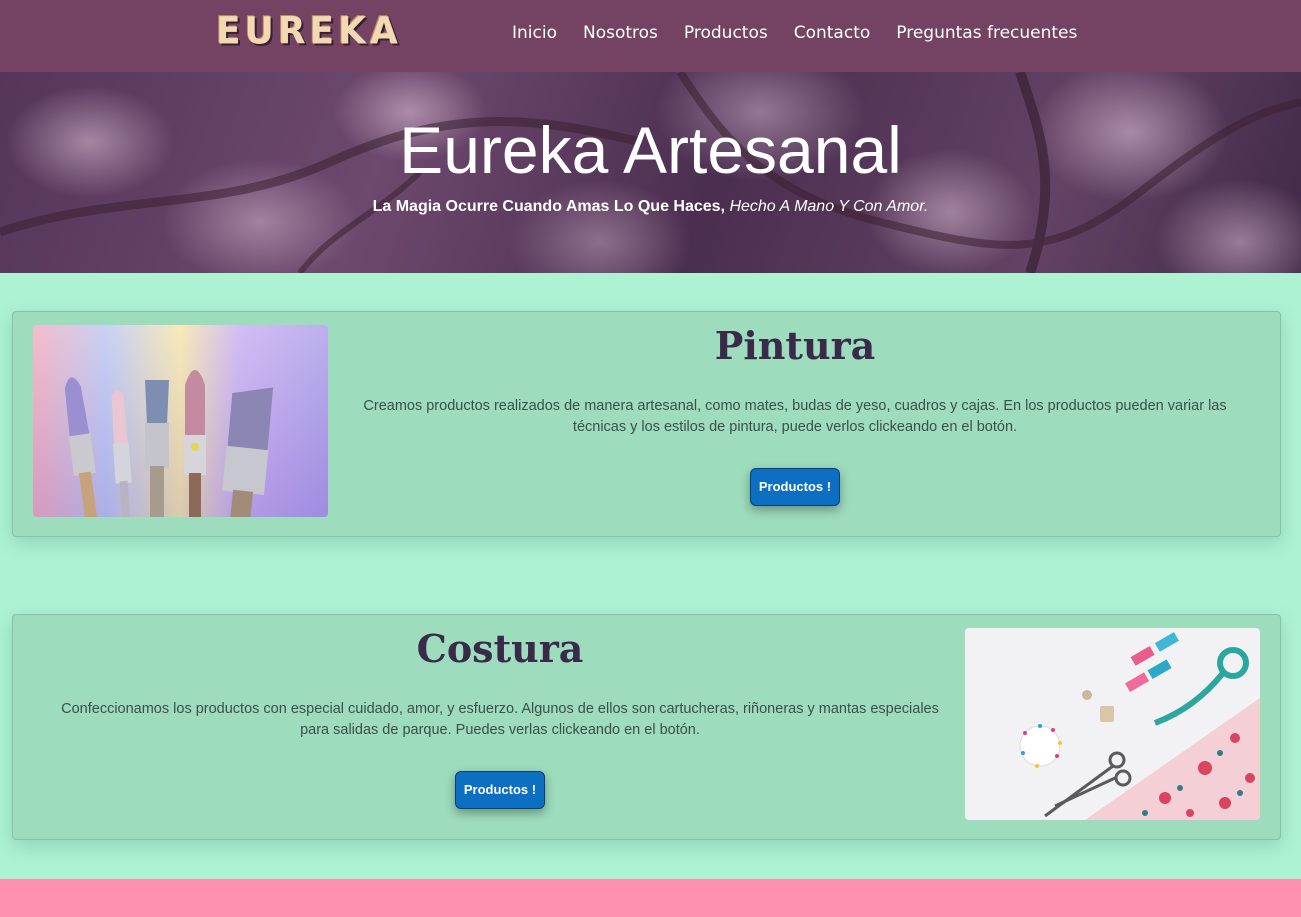 The width and height of the screenshot is (1301, 917). I want to click on nav-link-preguntas-frecuentes: Preguntas frecuentes, so click(986, 33).